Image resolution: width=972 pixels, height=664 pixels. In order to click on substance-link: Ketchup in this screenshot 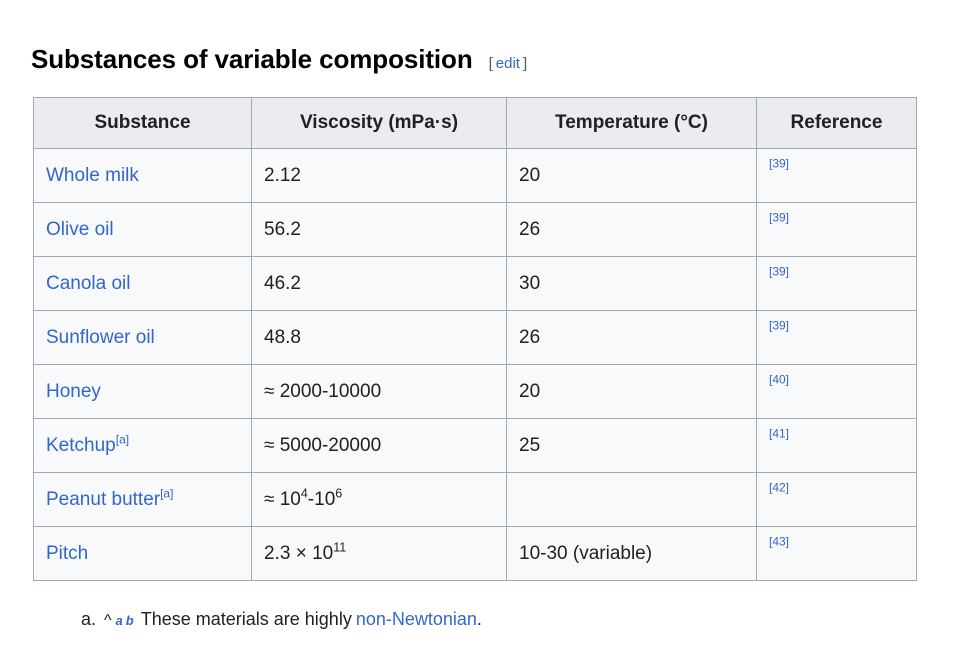, I will do `click(81, 445)`.